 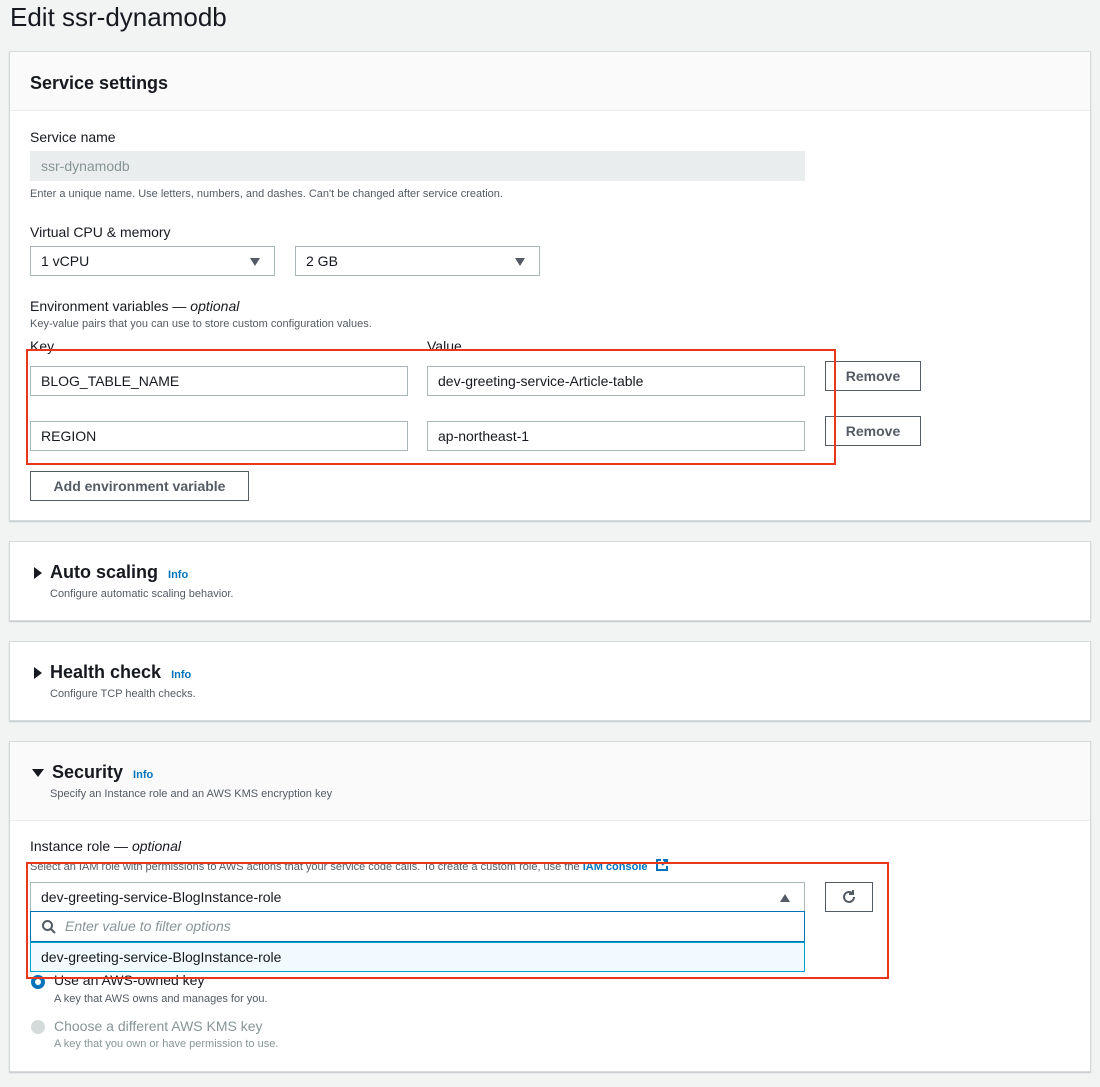 What do you see at coordinates (143, 775) in the screenshot?
I see `security-info-link: Info` at bounding box center [143, 775].